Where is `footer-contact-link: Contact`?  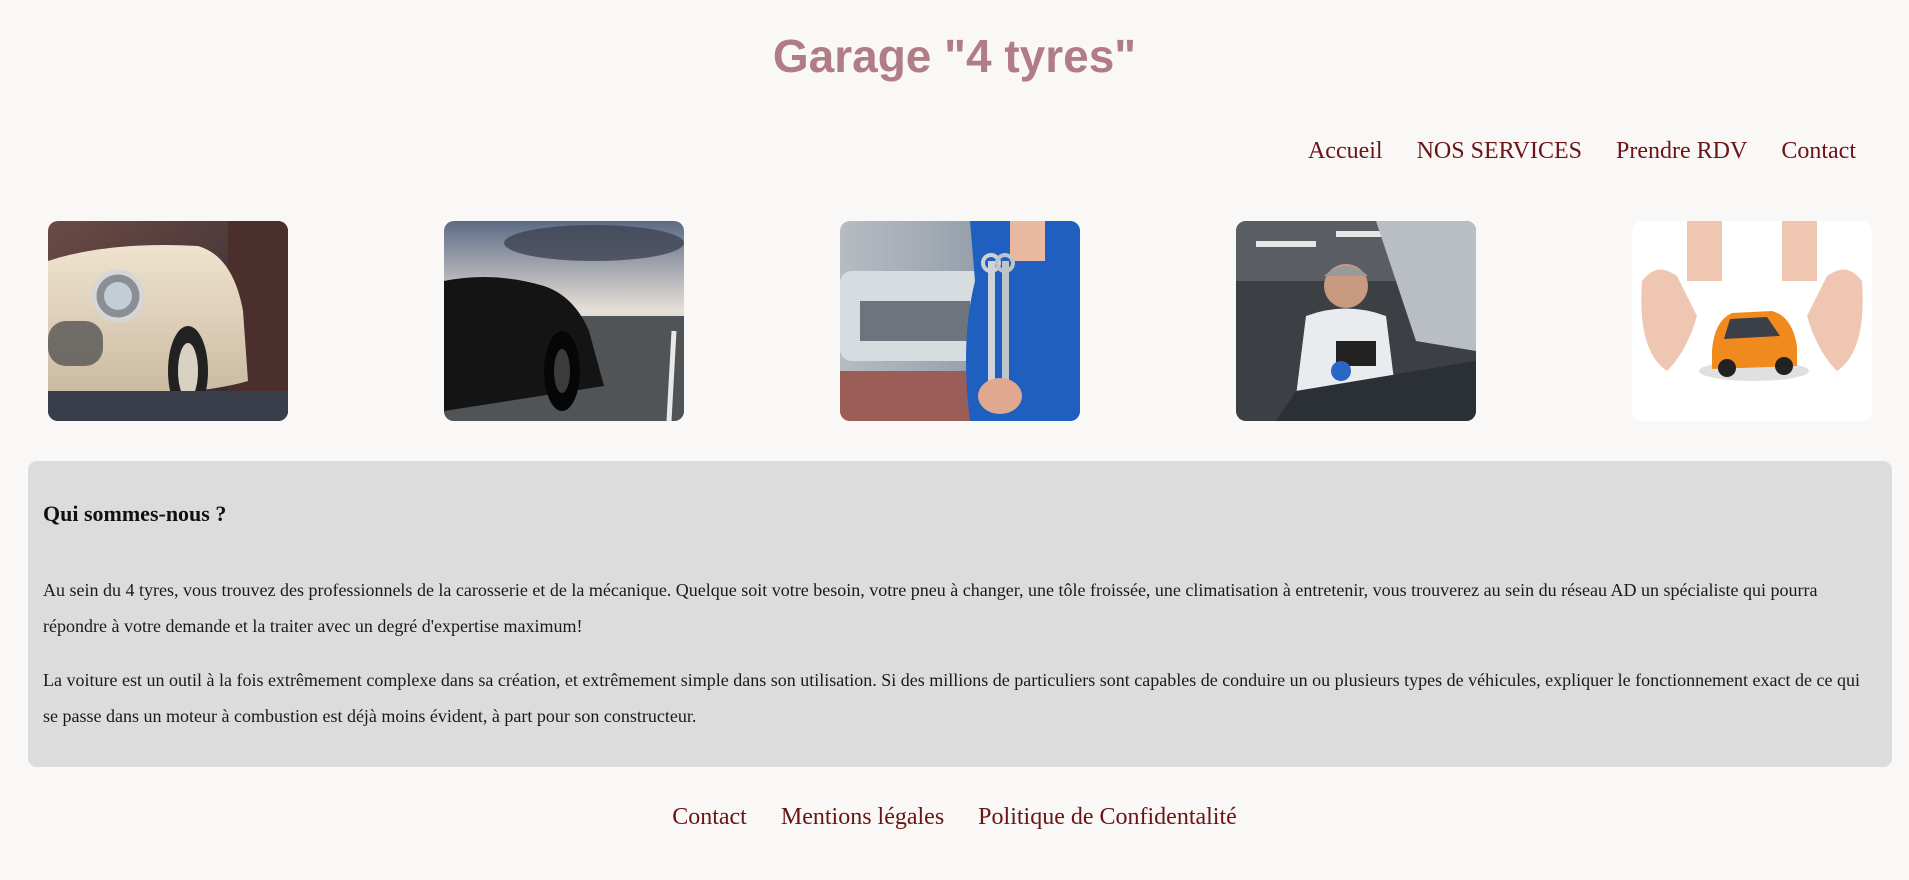 footer-contact-link: Contact is located at coordinates (709, 817).